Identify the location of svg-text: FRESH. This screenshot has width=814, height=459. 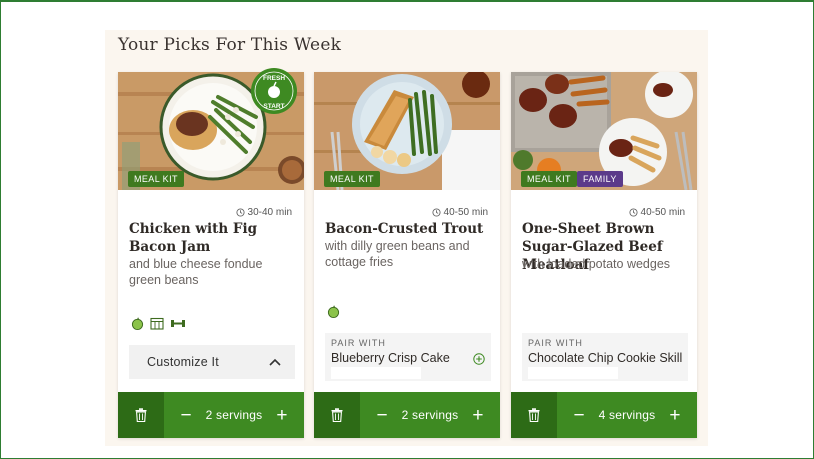
(274, 78).